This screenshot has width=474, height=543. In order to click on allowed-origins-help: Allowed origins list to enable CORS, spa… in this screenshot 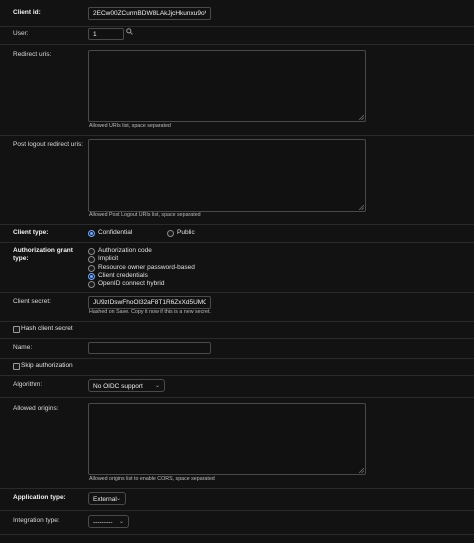, I will do `click(152, 479)`.